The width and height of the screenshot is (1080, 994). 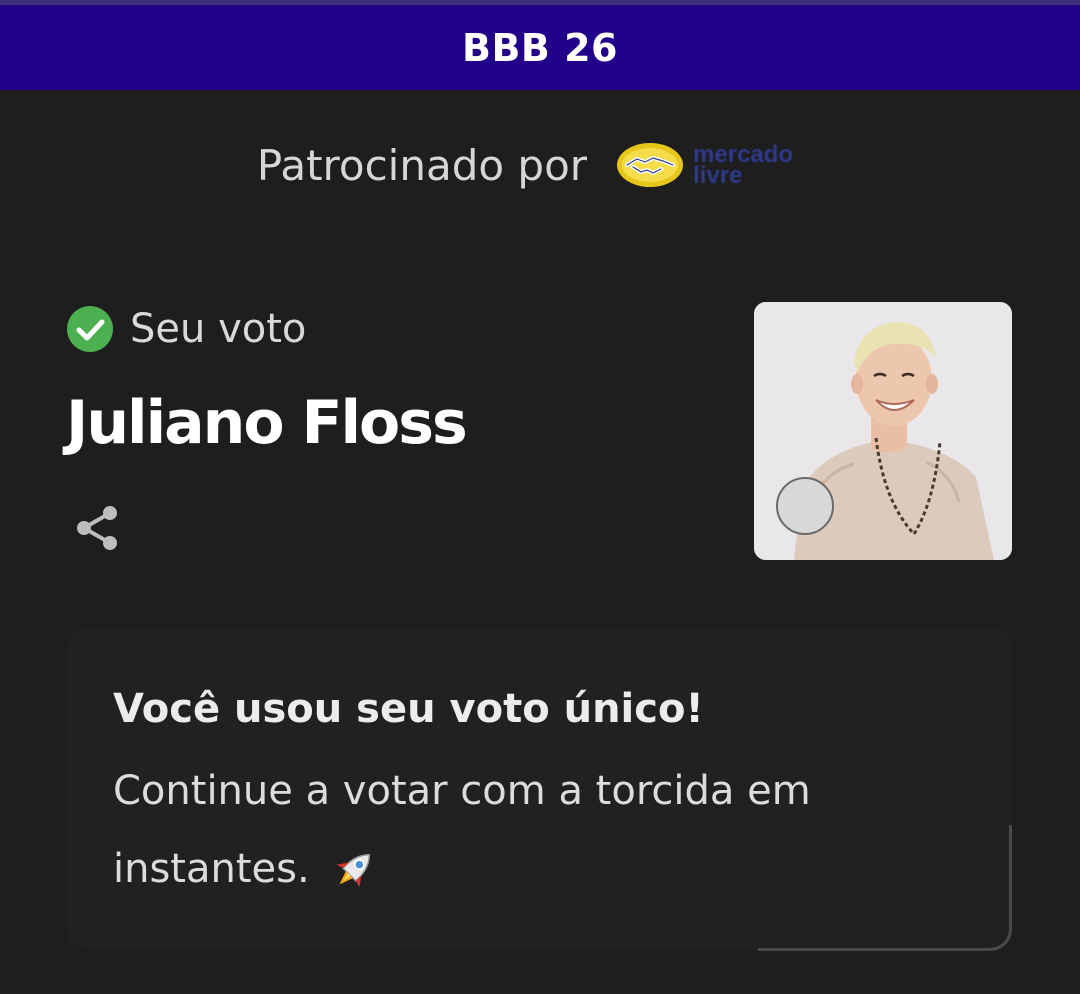 I want to click on header-title: BBB 26, so click(x=539, y=47).